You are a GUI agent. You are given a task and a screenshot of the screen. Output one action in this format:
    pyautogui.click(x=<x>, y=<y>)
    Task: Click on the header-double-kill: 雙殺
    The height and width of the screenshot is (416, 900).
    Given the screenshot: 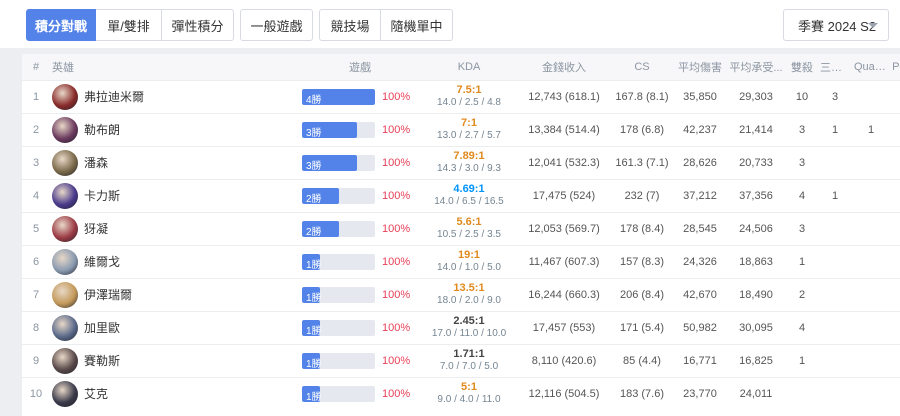 What is the action you would take?
    pyautogui.click(x=802, y=67)
    